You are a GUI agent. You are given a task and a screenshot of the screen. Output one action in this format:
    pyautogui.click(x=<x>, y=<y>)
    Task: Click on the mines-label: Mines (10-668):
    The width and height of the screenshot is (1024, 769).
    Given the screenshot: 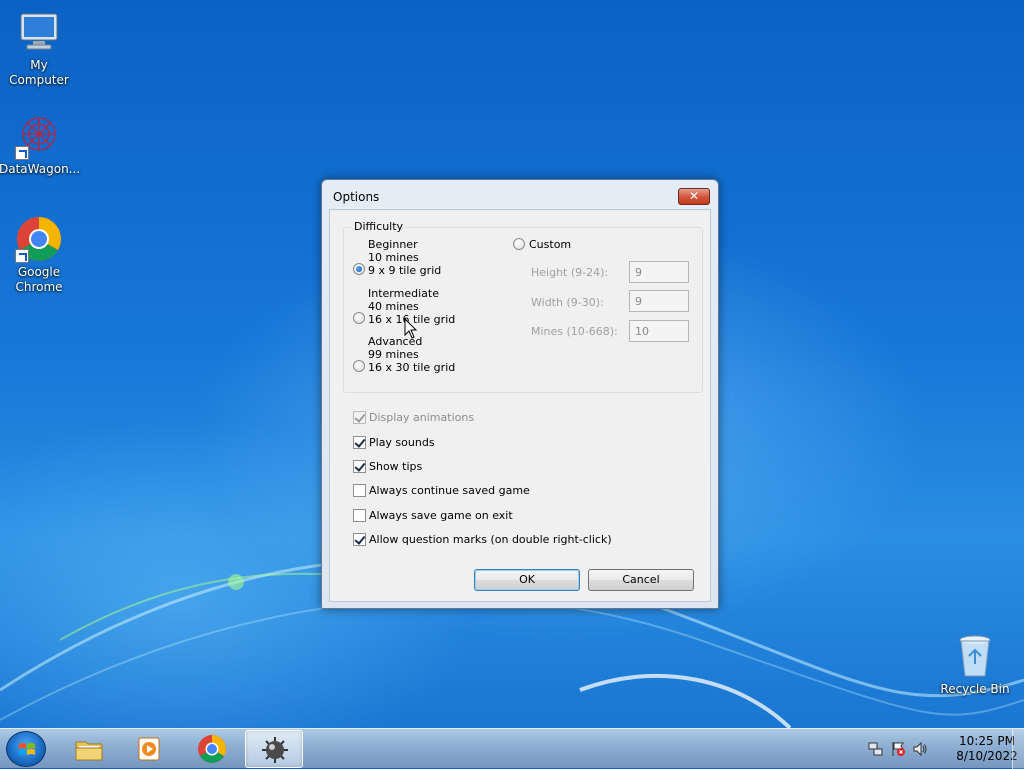 What is the action you would take?
    pyautogui.click(x=574, y=331)
    